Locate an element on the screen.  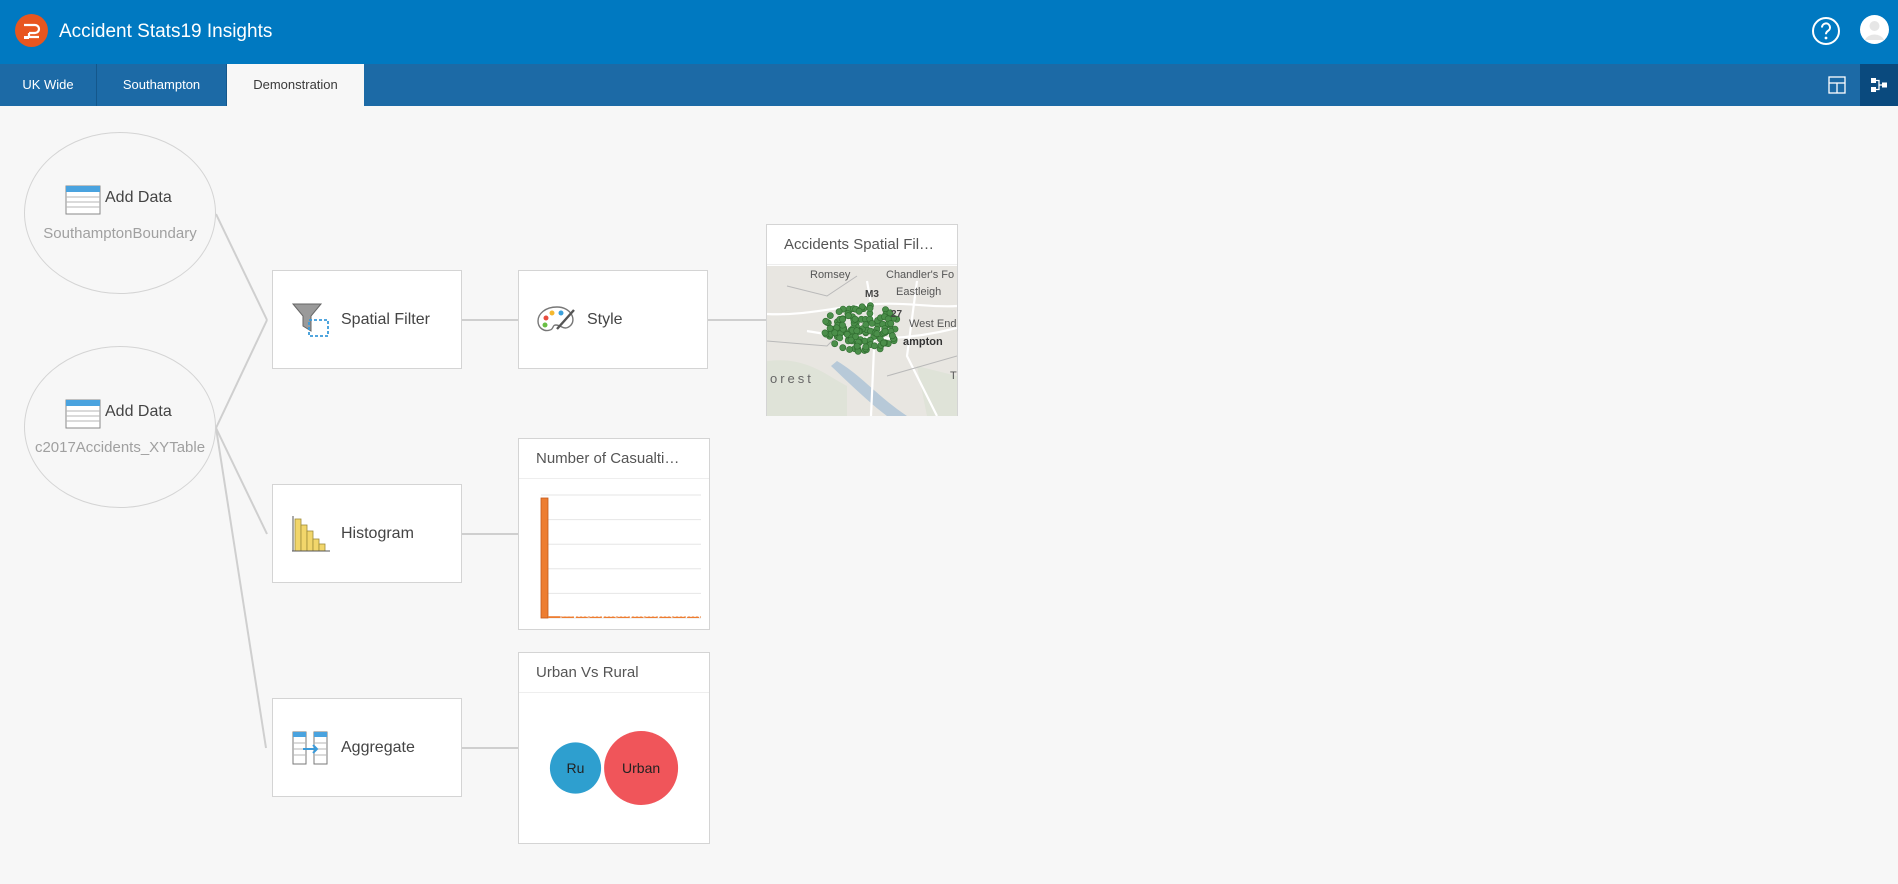
bubble-chart-svg: Ru Urban is located at coordinates (614, 768).